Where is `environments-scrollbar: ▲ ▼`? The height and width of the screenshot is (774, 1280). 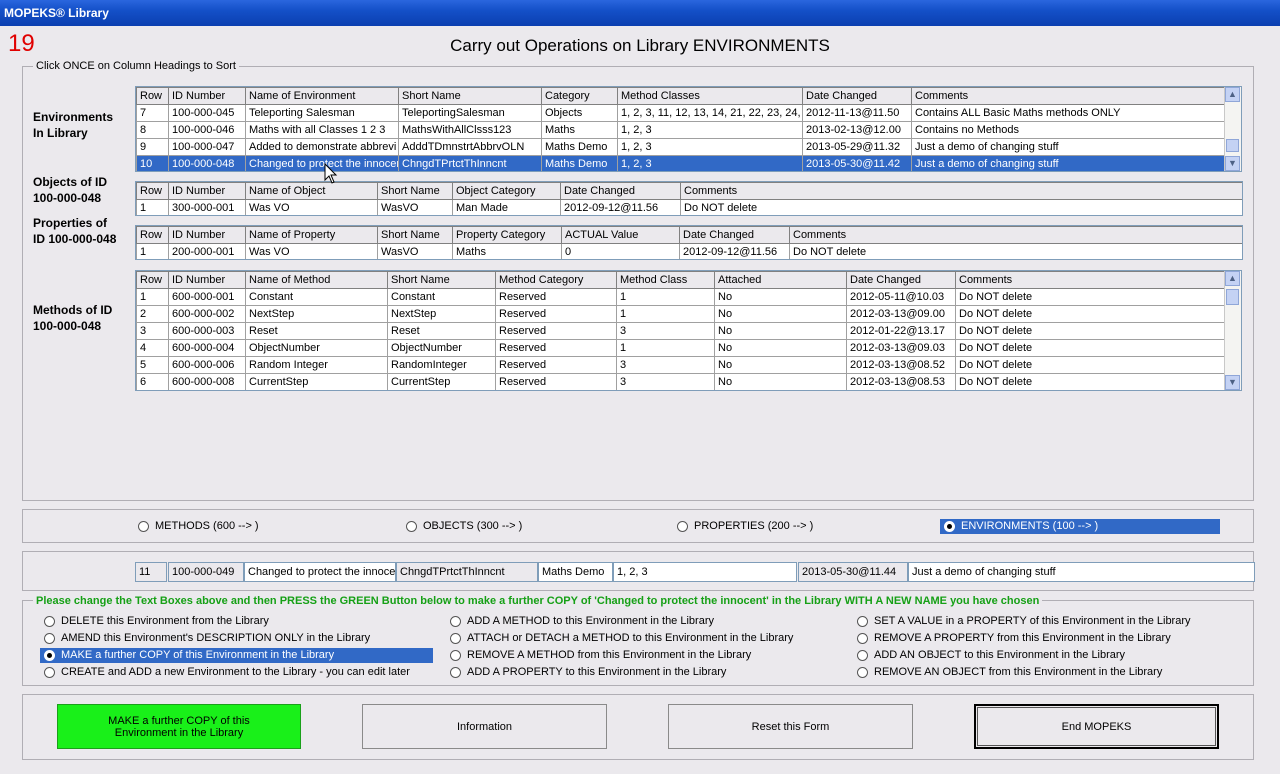 environments-scrollbar: ▲ ▼ is located at coordinates (1232, 129).